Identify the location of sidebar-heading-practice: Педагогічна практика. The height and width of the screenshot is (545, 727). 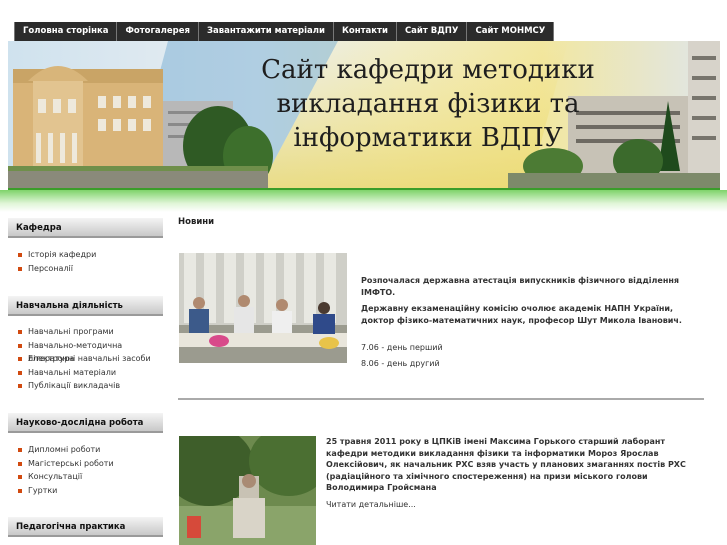
(85, 527).